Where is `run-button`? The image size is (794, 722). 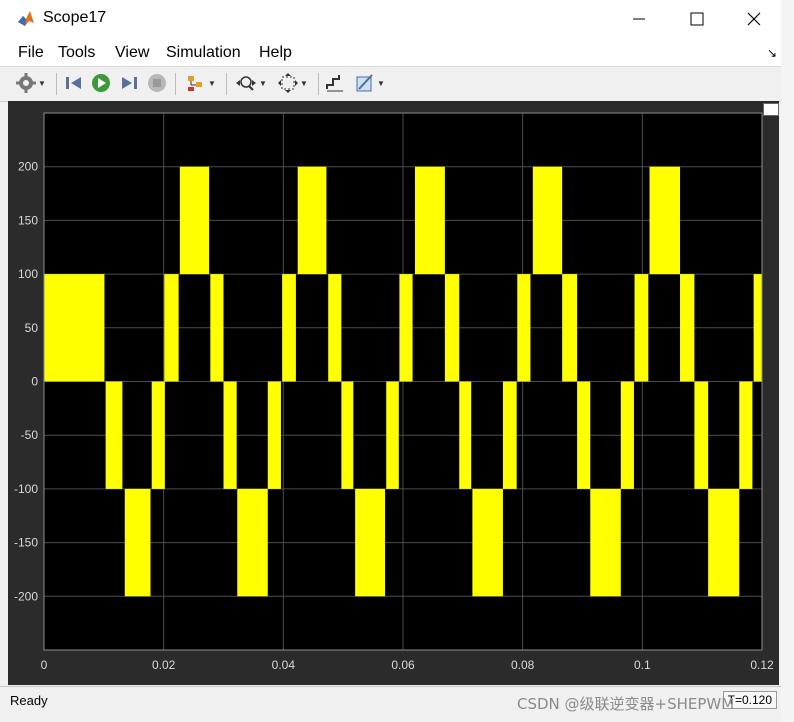 run-button is located at coordinates (101, 83).